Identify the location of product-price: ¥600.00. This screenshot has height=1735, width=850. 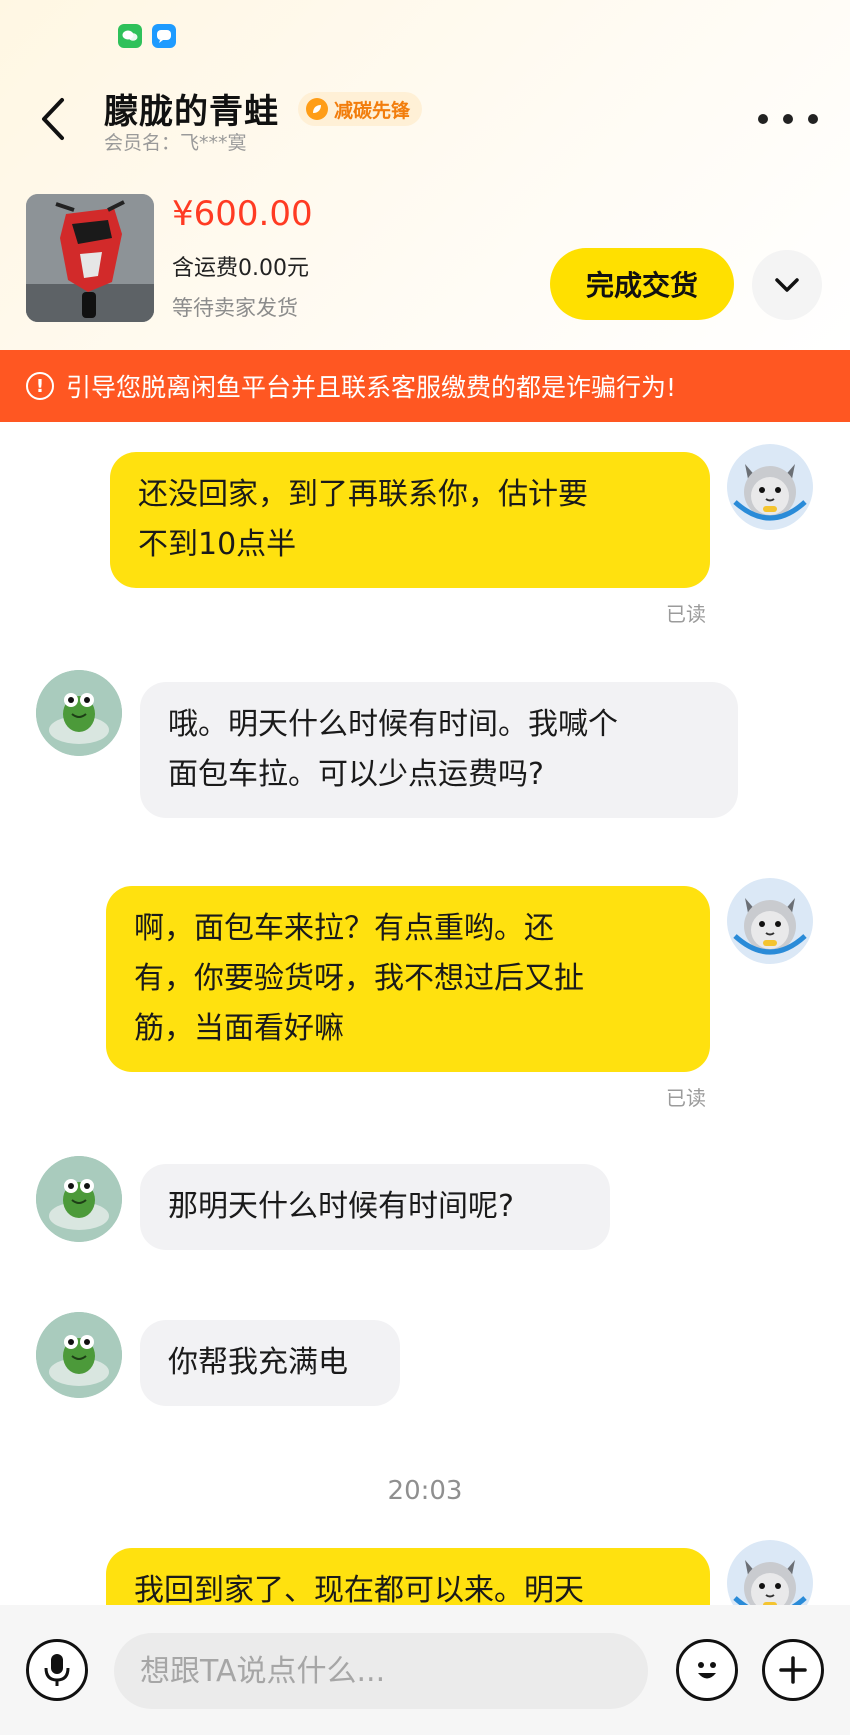
(242, 214).